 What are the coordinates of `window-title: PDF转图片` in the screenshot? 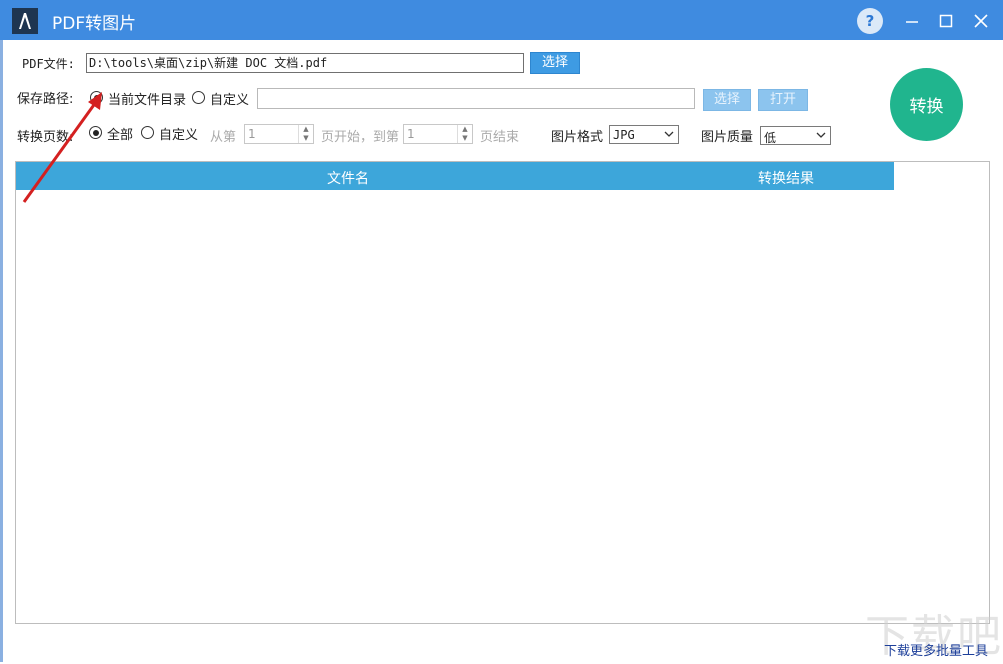 It's located at (94, 24).